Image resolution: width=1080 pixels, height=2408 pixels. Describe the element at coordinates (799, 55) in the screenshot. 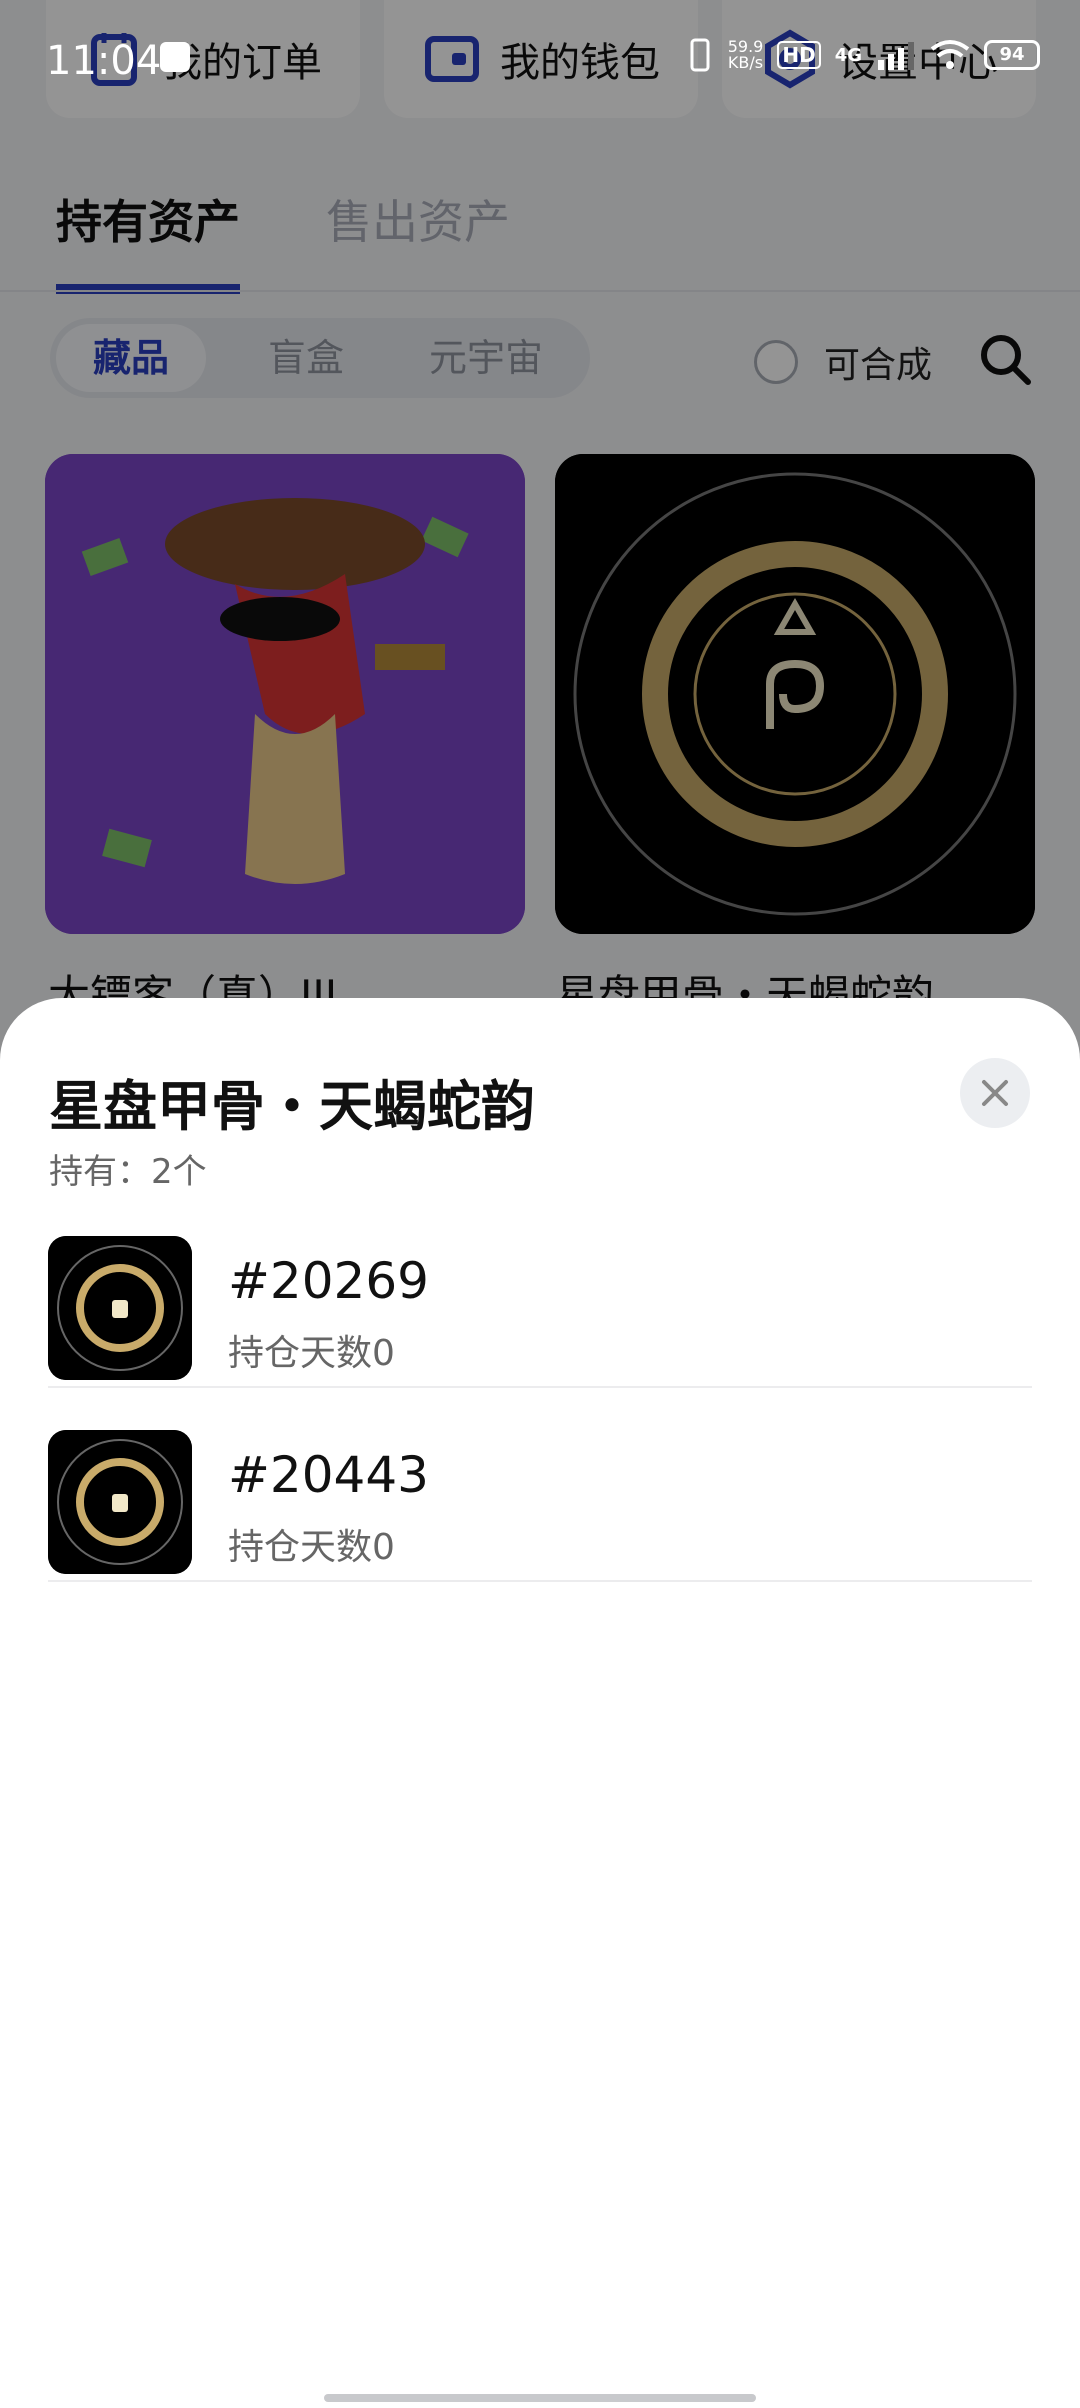

I see `hd-icon: HD` at that location.